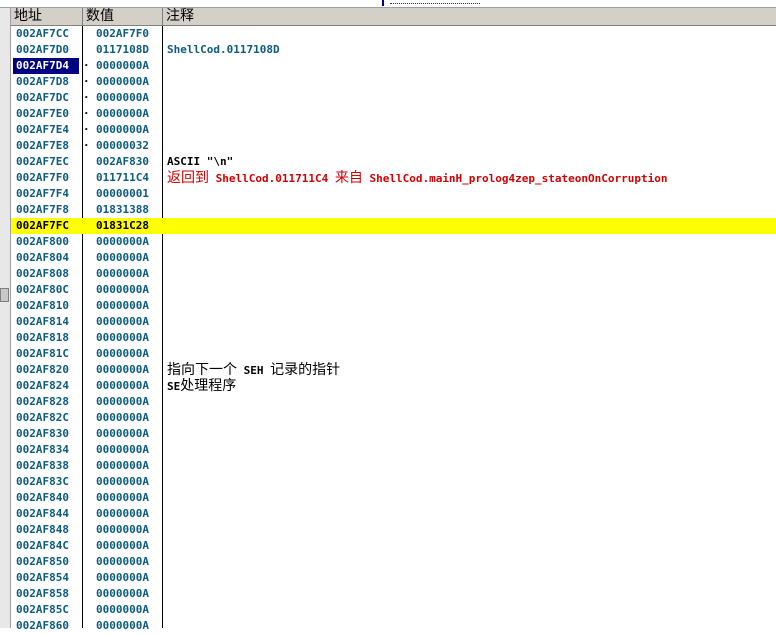  I want to click on stack-row: 002AF7D4 · 0000000A, so click(393, 66).